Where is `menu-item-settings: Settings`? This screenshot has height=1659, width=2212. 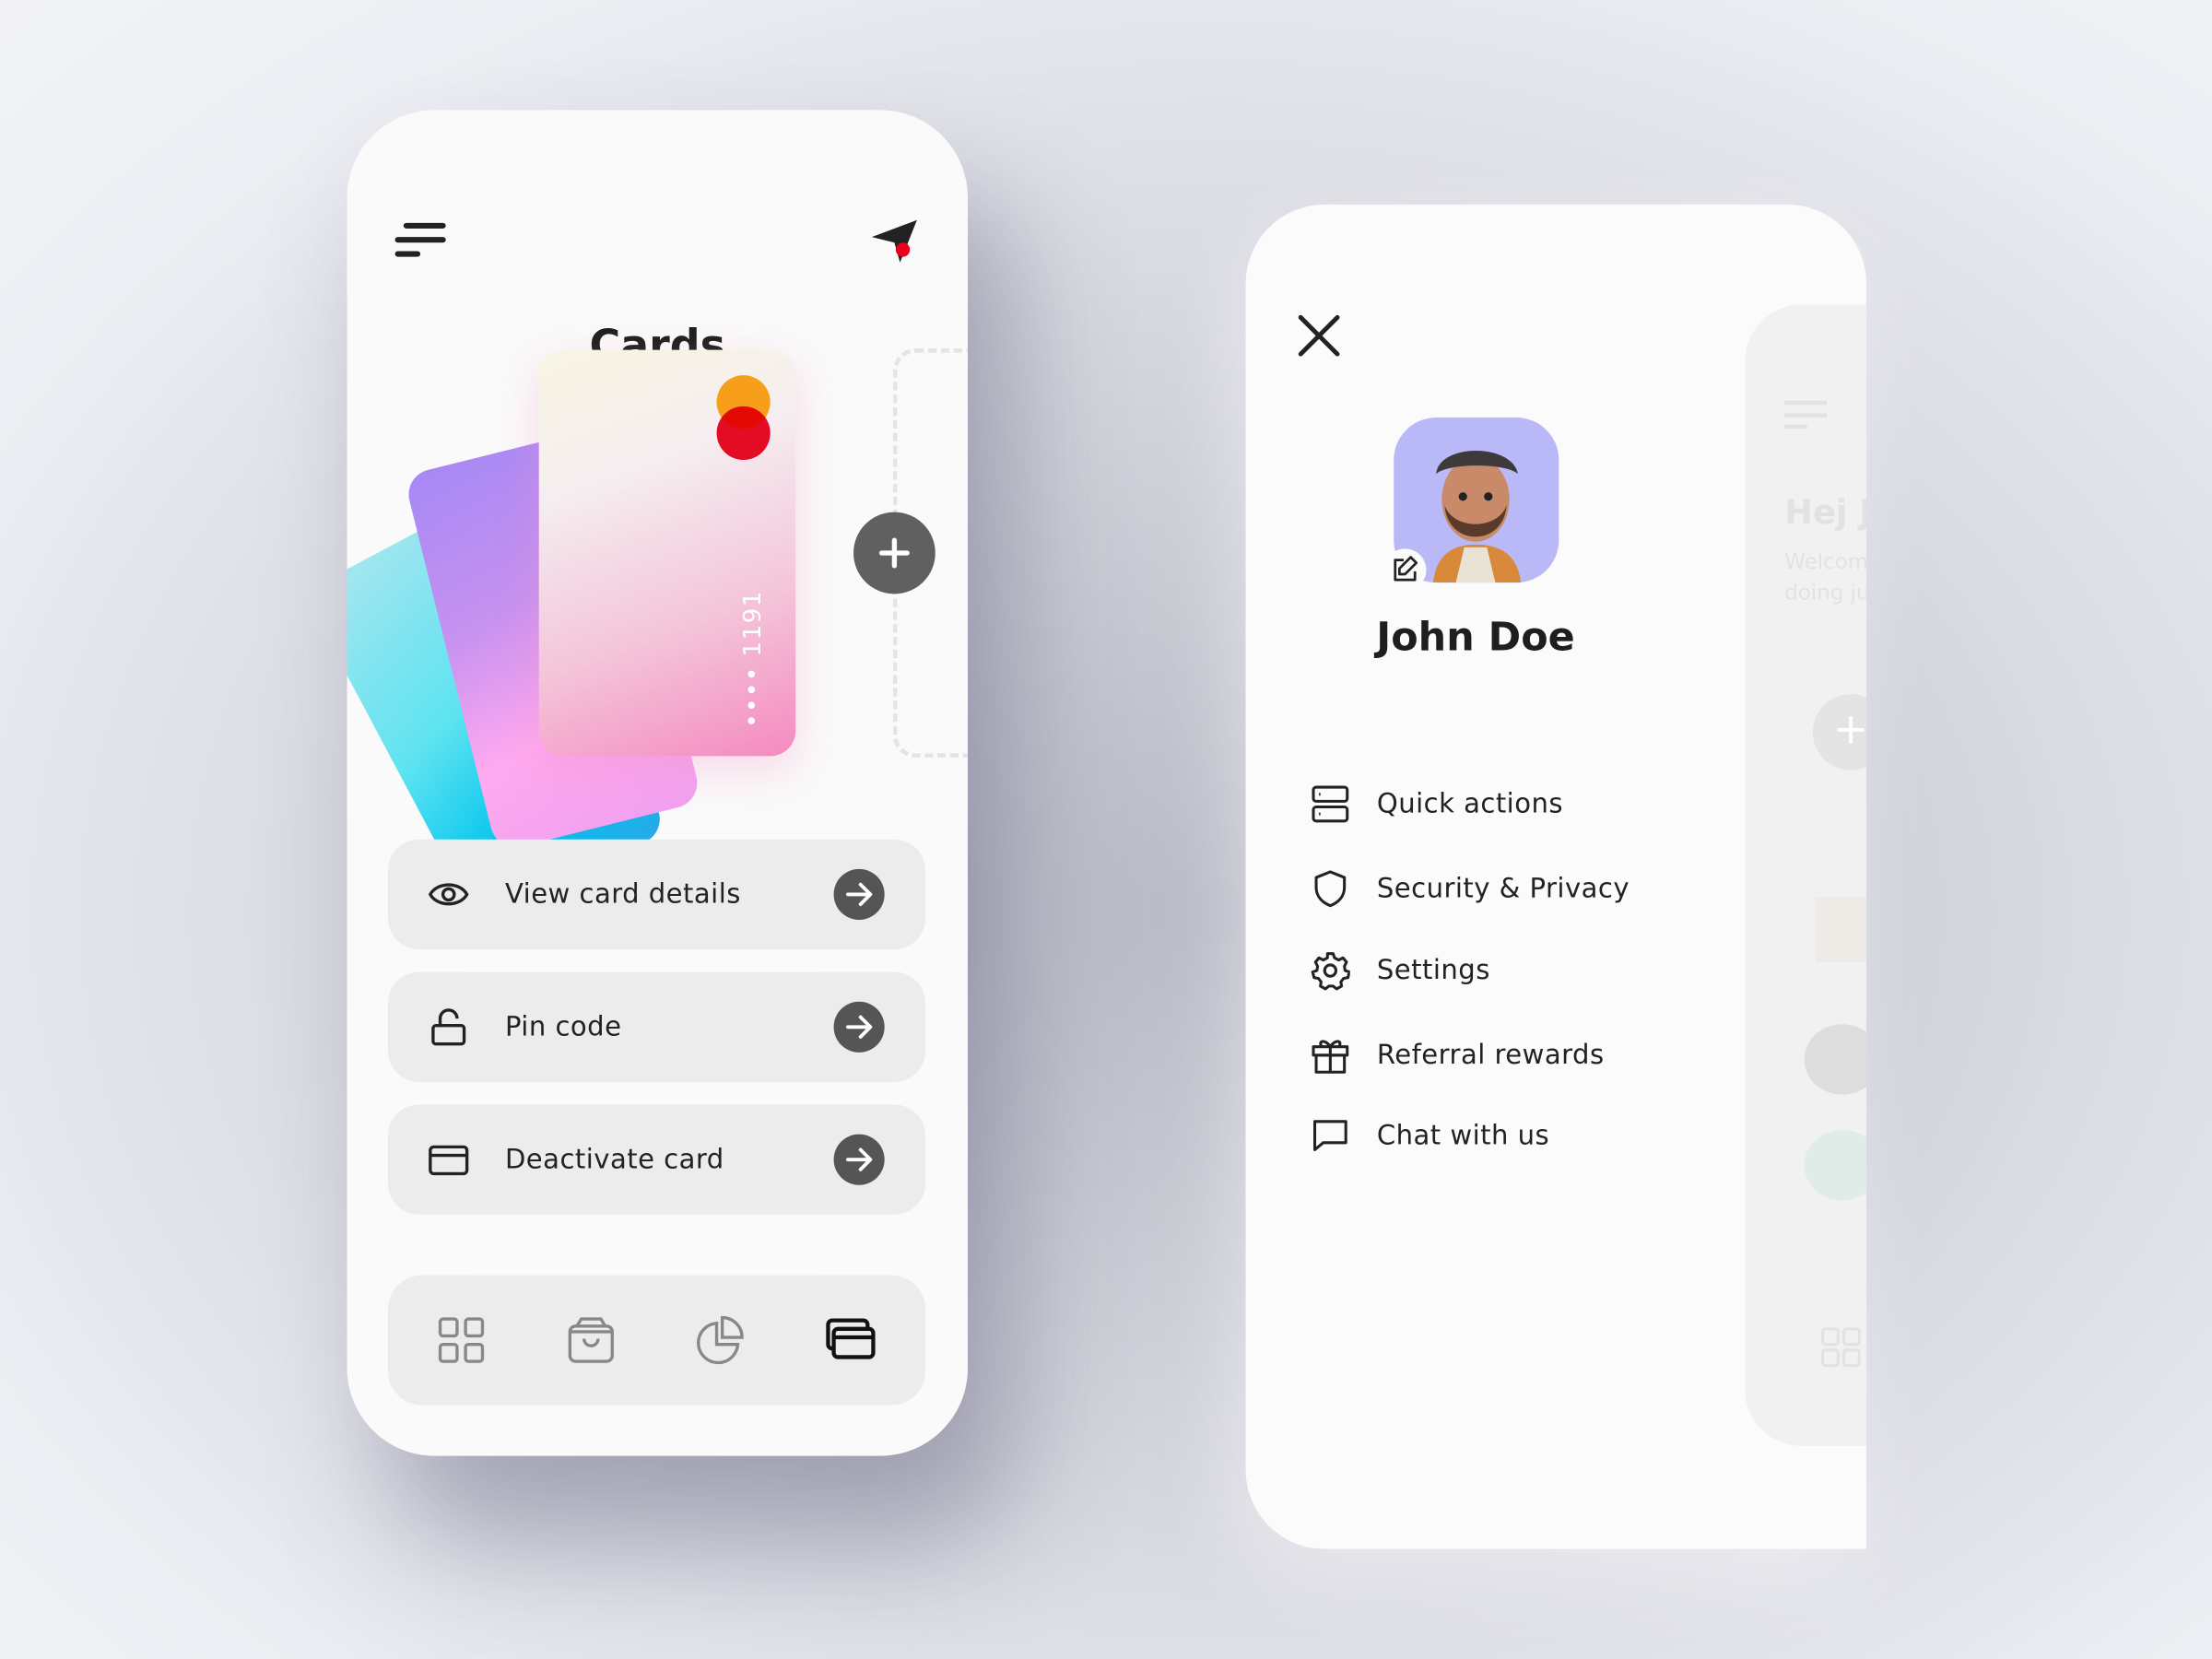
menu-item-settings: Settings is located at coordinates (1522, 972).